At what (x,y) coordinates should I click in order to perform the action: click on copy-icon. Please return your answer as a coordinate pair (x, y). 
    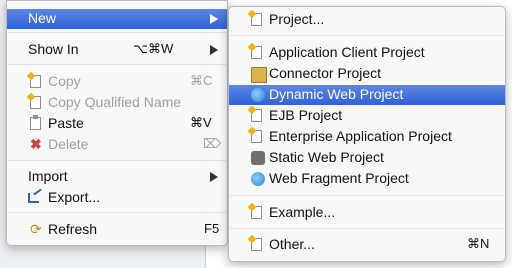
    Looking at the image, I should click on (35, 81).